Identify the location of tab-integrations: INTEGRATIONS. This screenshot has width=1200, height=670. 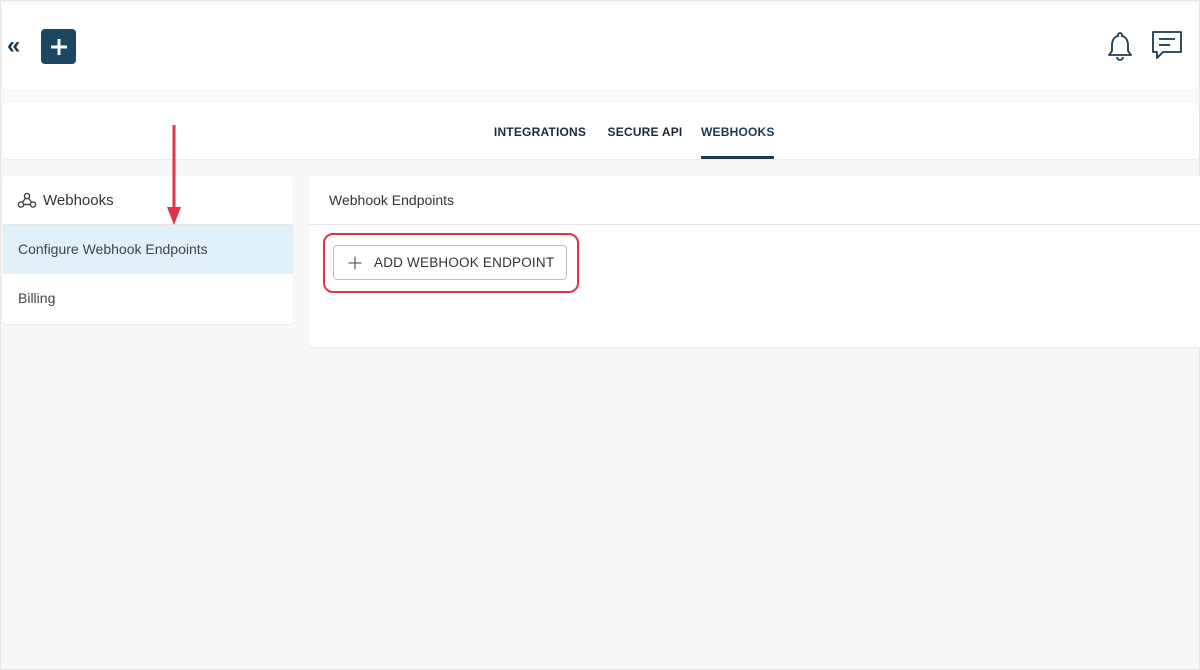
(540, 131).